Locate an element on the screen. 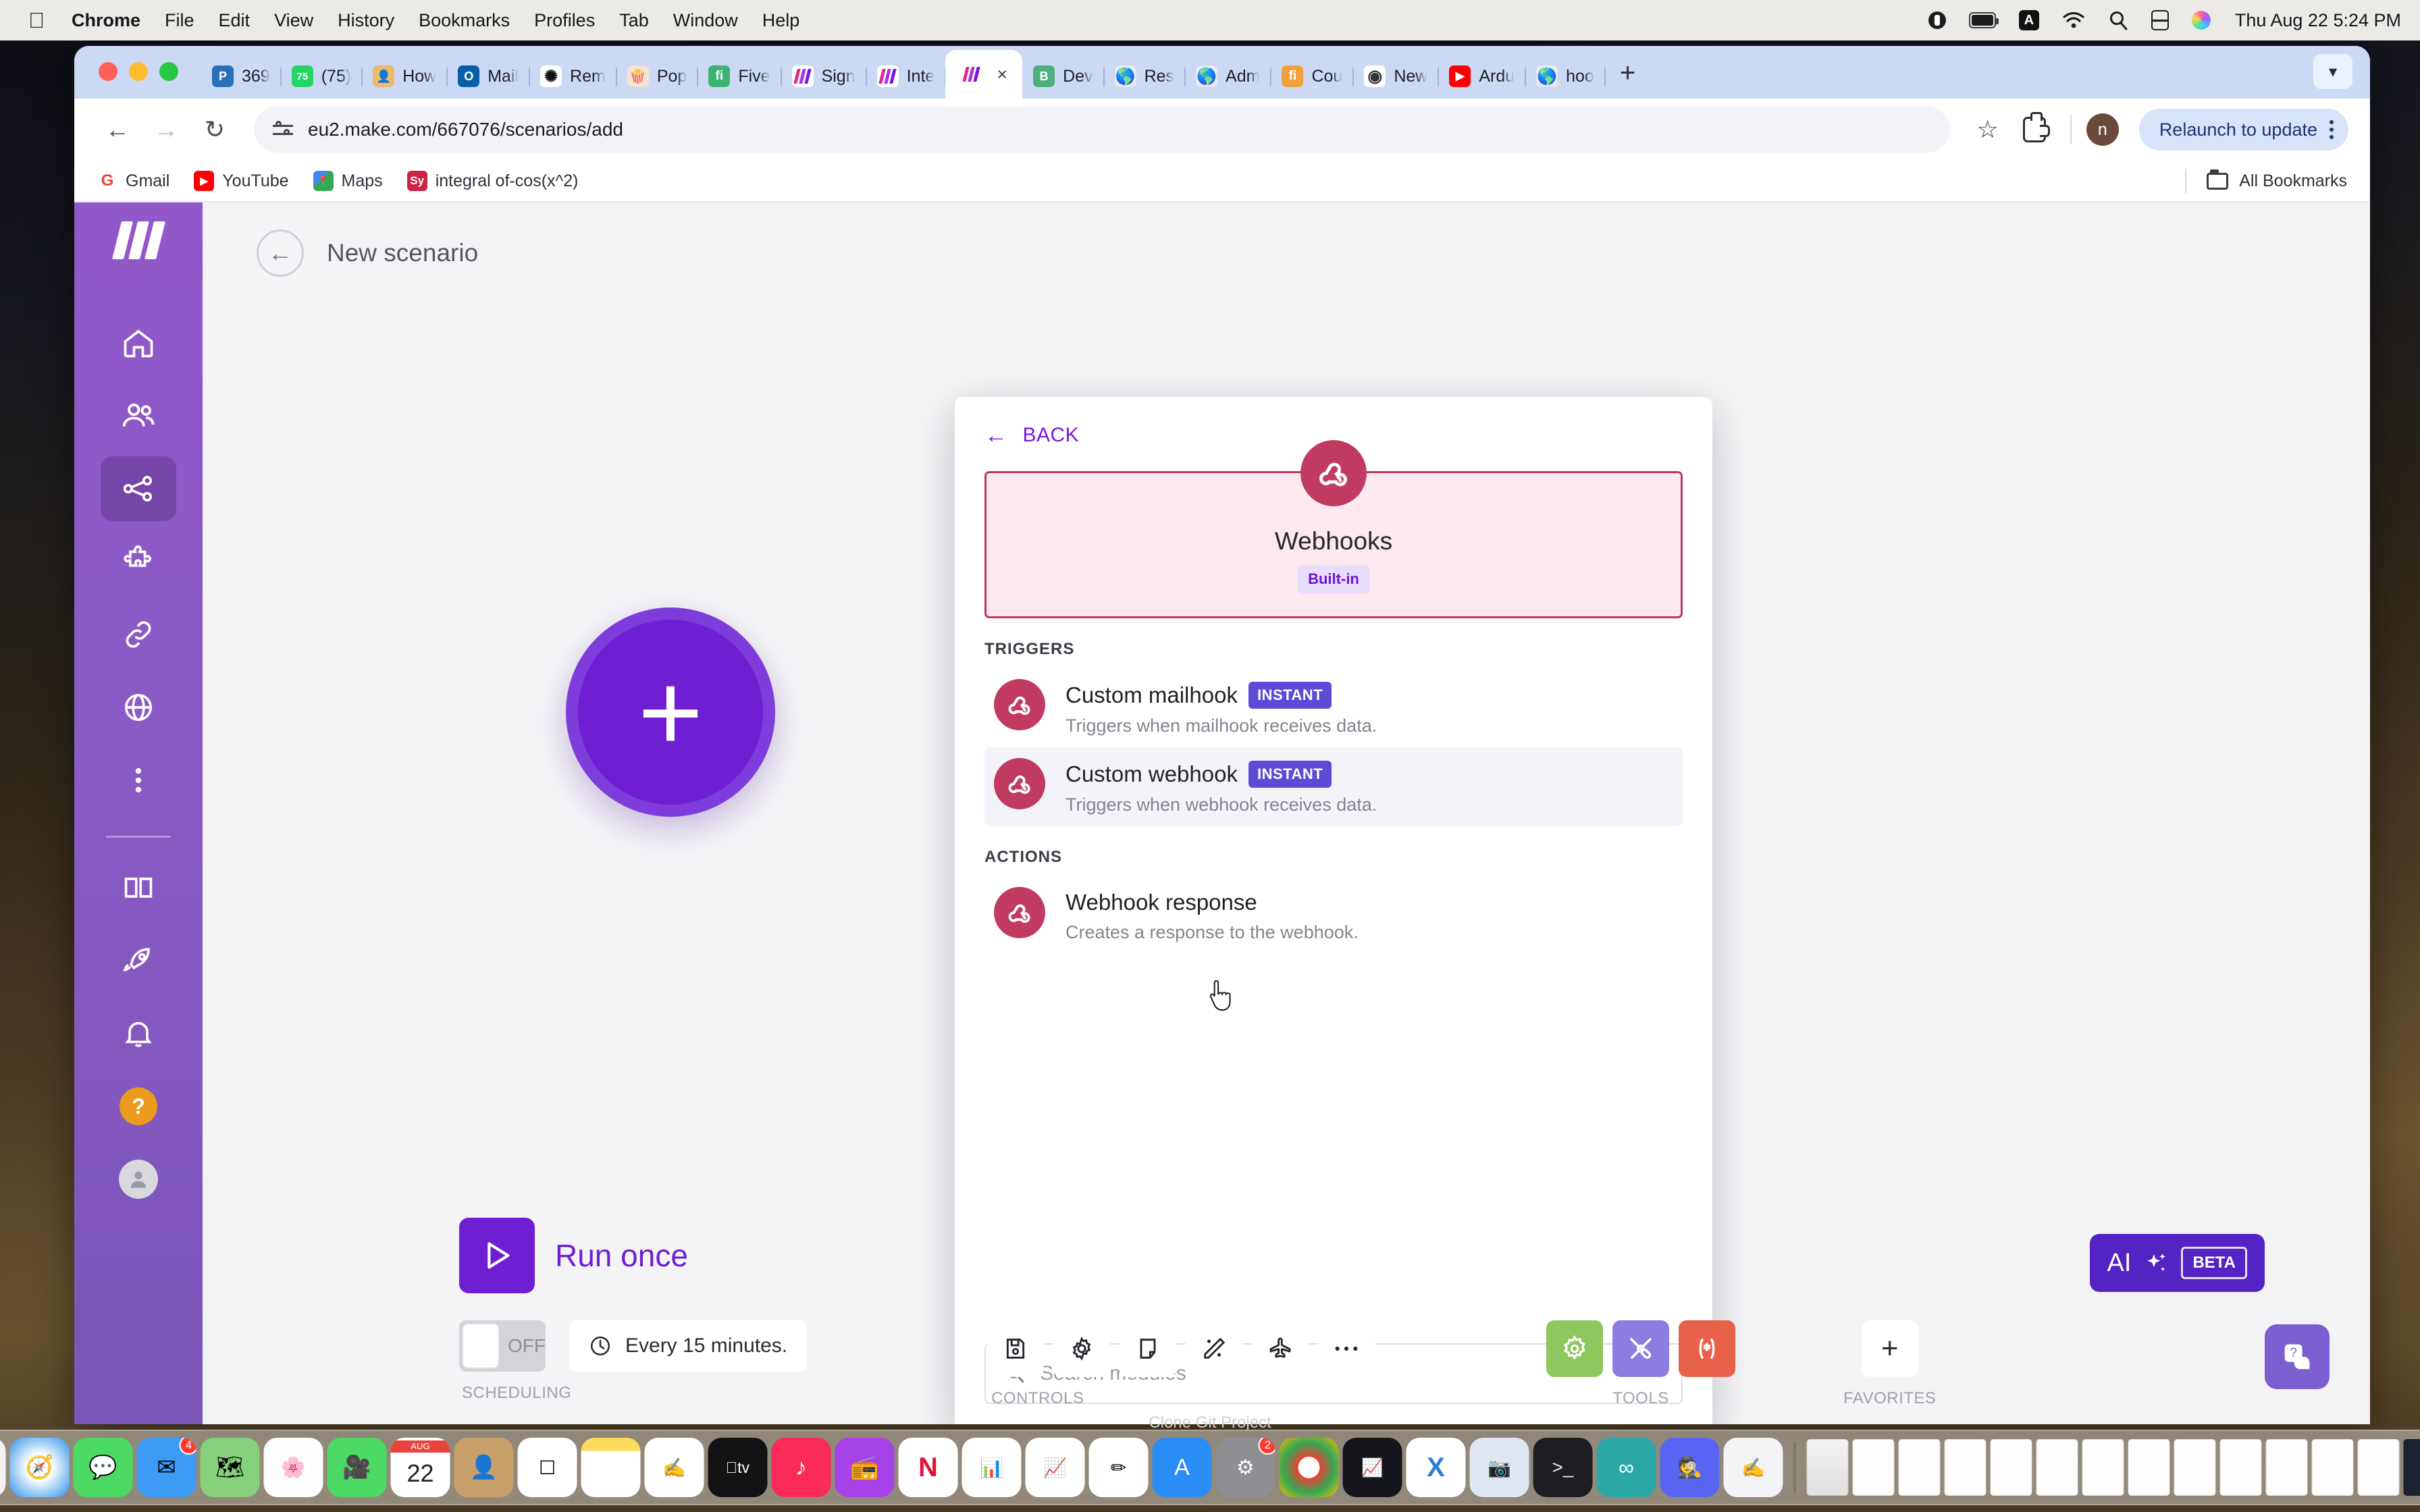 The height and width of the screenshot is (1512, 2420). maximize-window-button is located at coordinates (168, 71).